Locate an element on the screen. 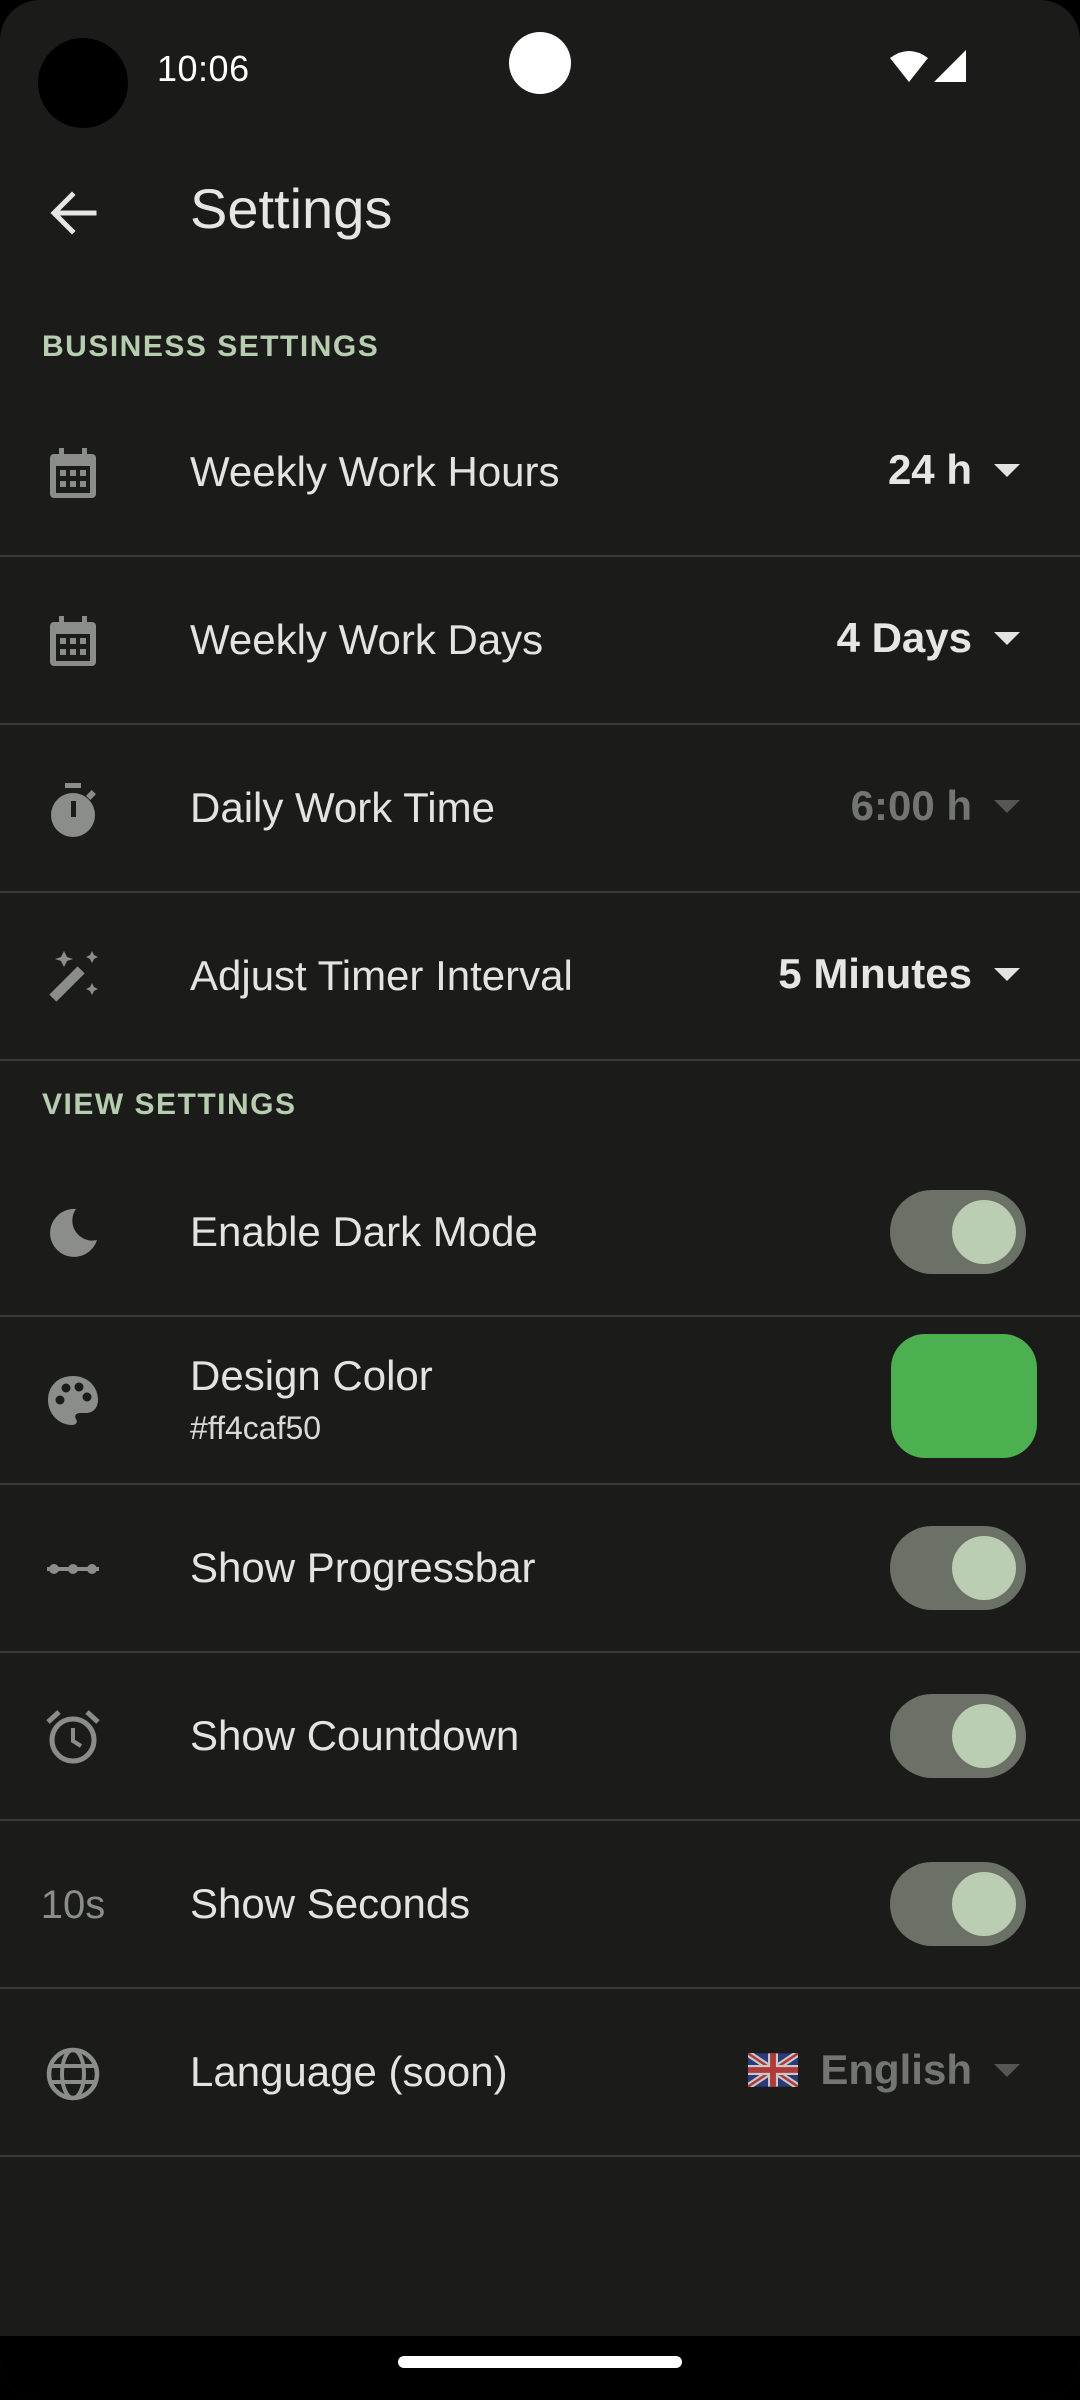 This screenshot has width=1080, height=2400. status-bar: 10:06 is located at coordinates (540, 65).